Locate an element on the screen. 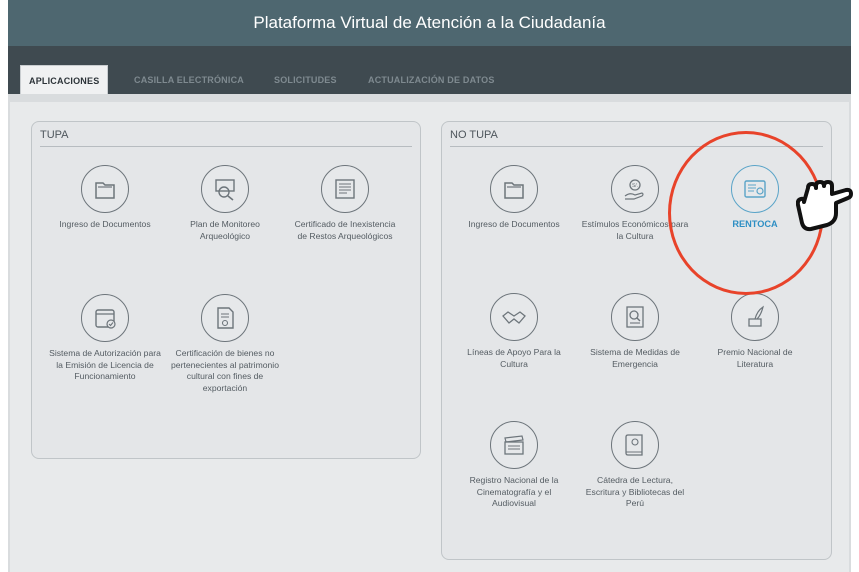 The image size is (859, 572). tab-aplicaciones: APLICACIONES is located at coordinates (64, 80).